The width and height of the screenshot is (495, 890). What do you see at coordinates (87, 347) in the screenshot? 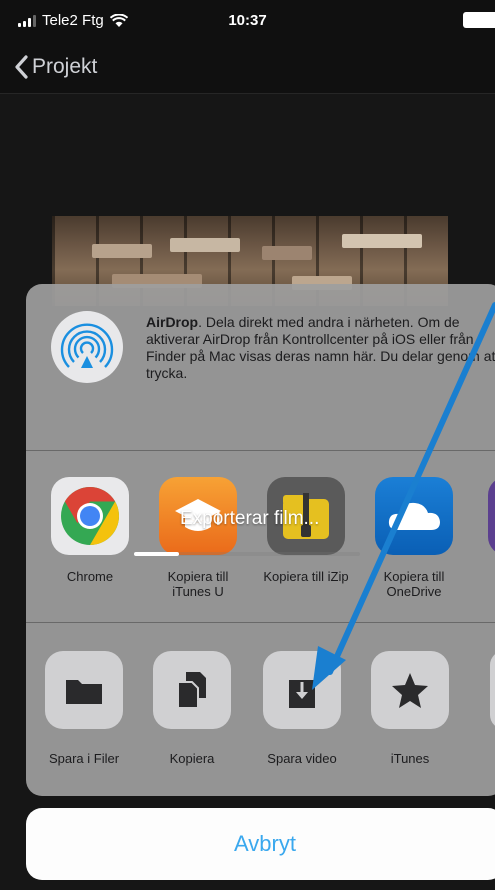
I see `airdrop-icon` at bounding box center [87, 347].